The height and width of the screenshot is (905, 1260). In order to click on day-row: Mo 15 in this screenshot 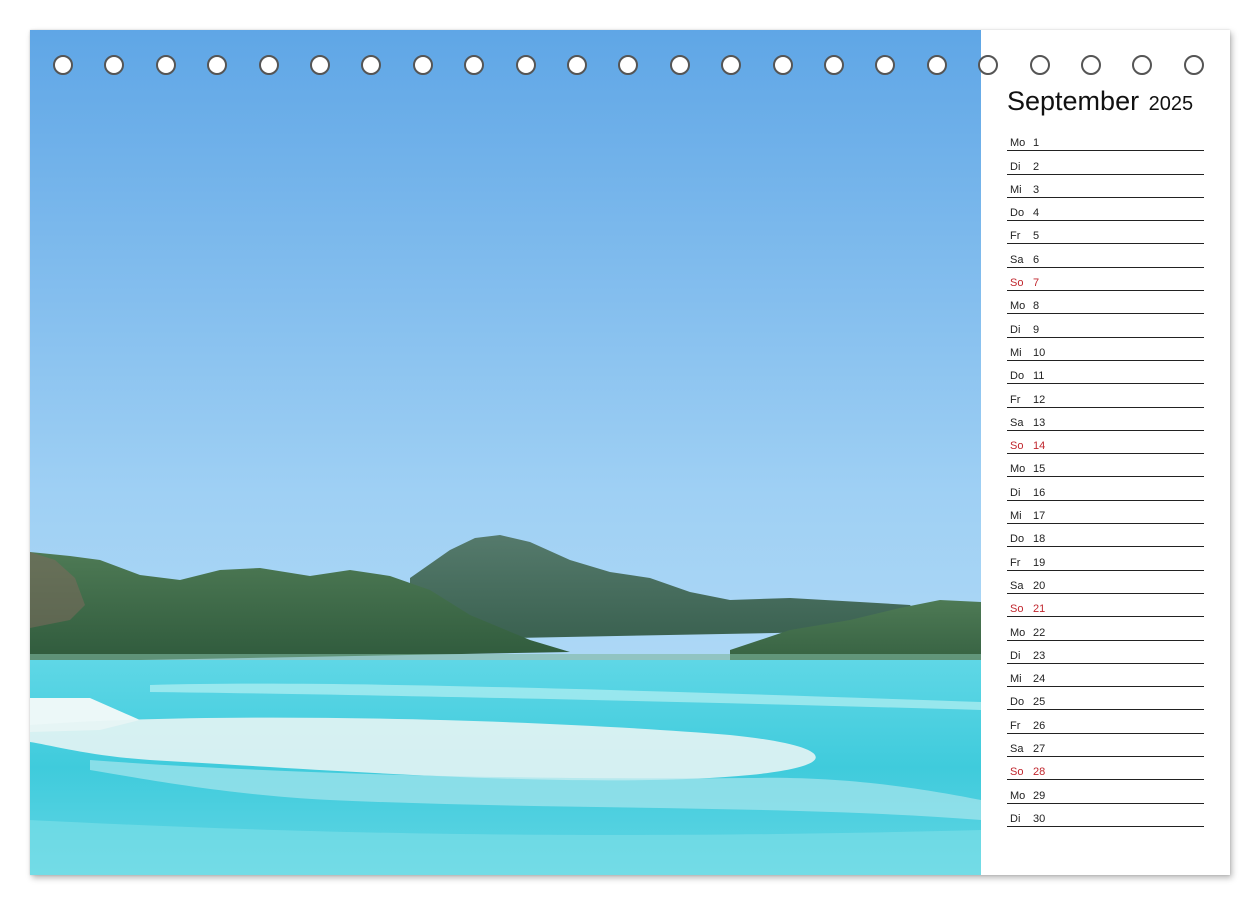, I will do `click(1105, 466)`.